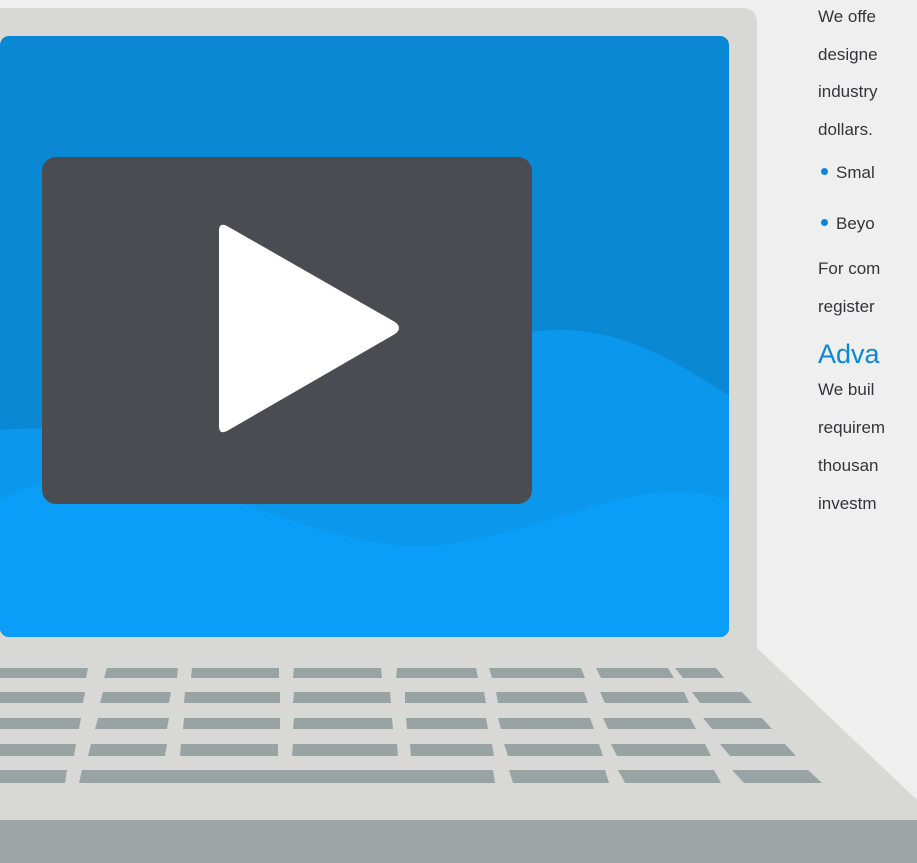  Describe the element at coordinates (847, 16) in the screenshot. I see `intro-paragraph-line: We offe` at that location.